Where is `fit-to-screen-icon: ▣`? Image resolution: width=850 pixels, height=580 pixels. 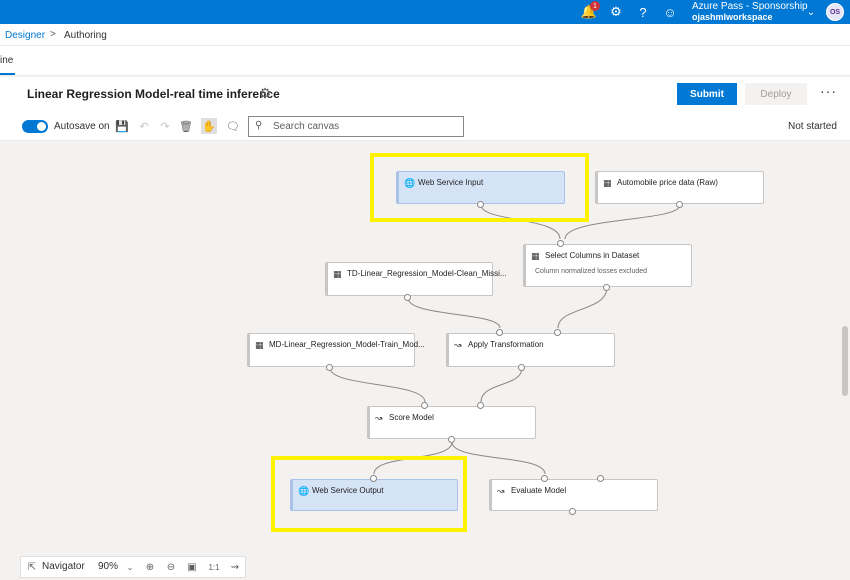 fit-to-screen-icon: ▣ is located at coordinates (192, 567).